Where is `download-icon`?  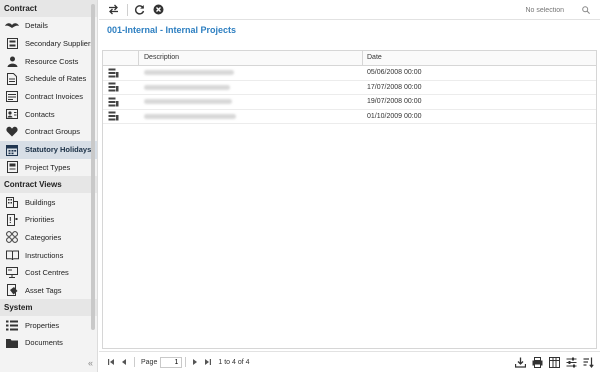 download-icon is located at coordinates (520, 362).